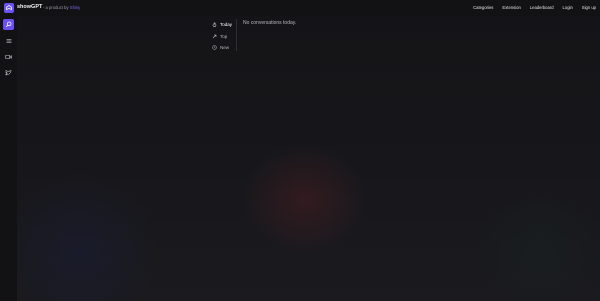 The width and height of the screenshot is (600, 301). What do you see at coordinates (9, 8) in the screenshot?
I see `logo-icon` at bounding box center [9, 8].